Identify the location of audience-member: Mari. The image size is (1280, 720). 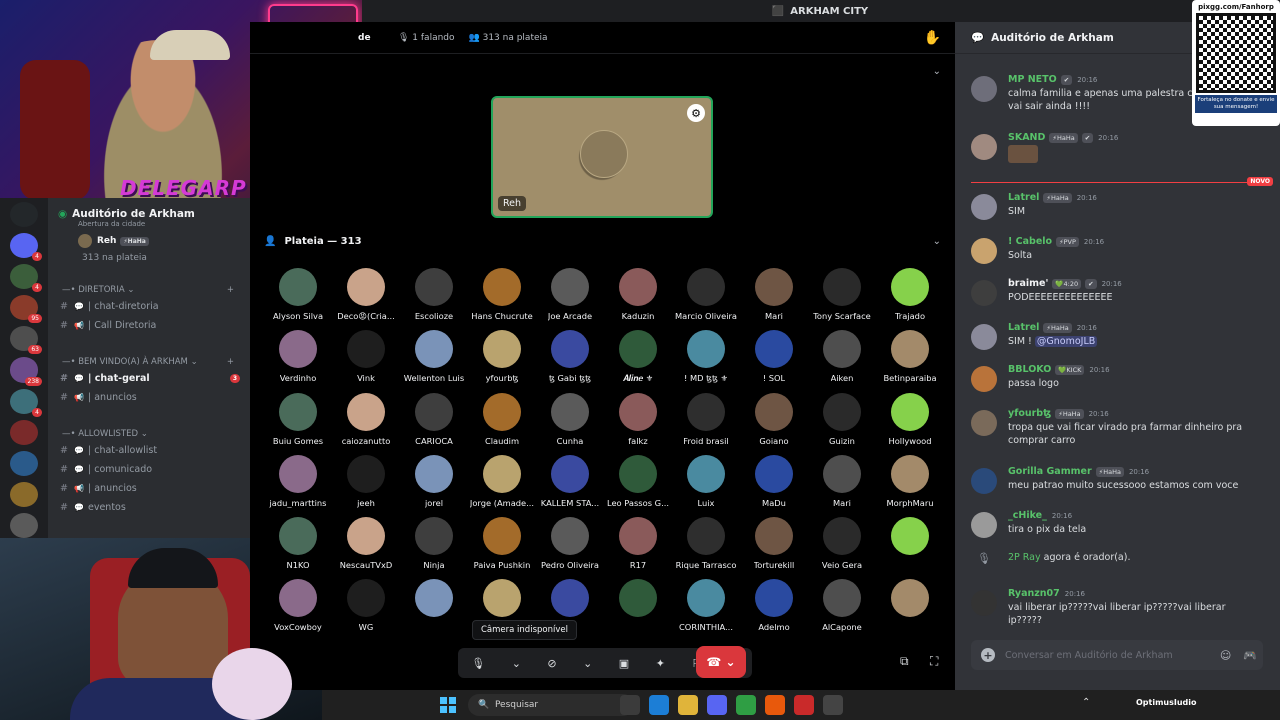
(774, 294).